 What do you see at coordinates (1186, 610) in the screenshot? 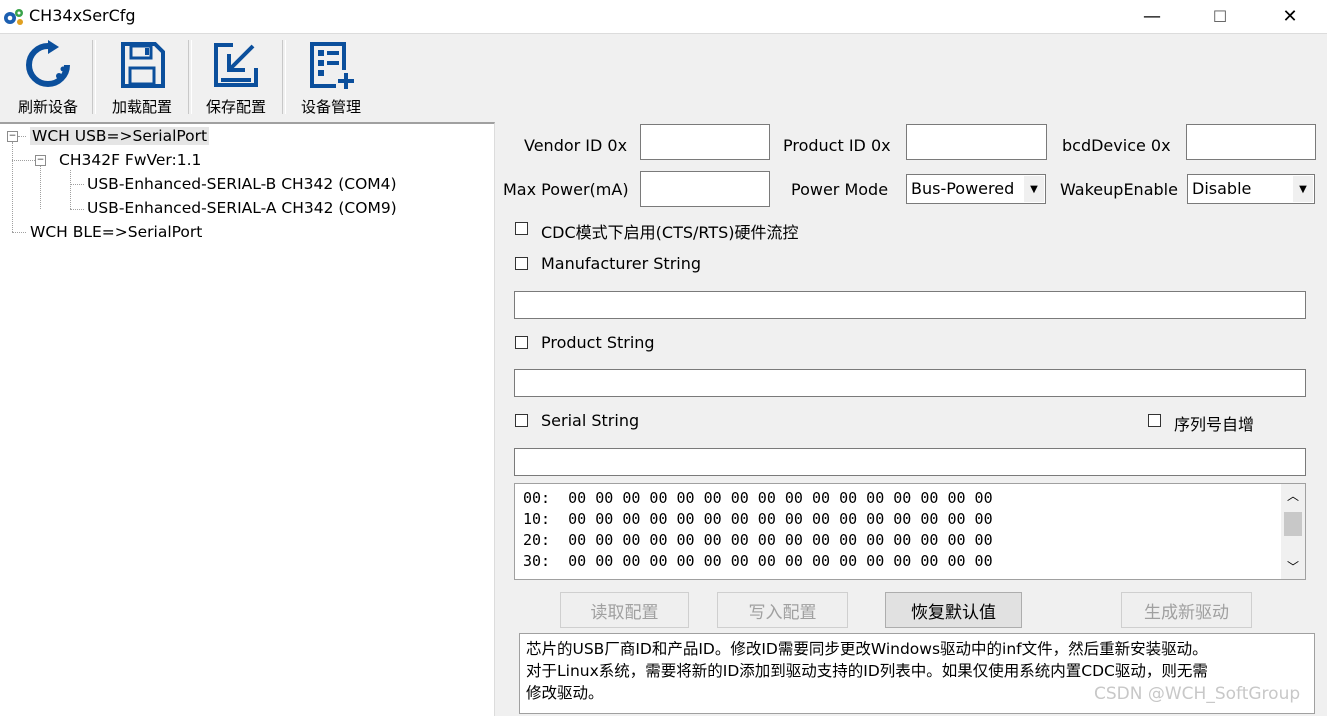
I see `generate-driver-button: 生成新驱动` at bounding box center [1186, 610].